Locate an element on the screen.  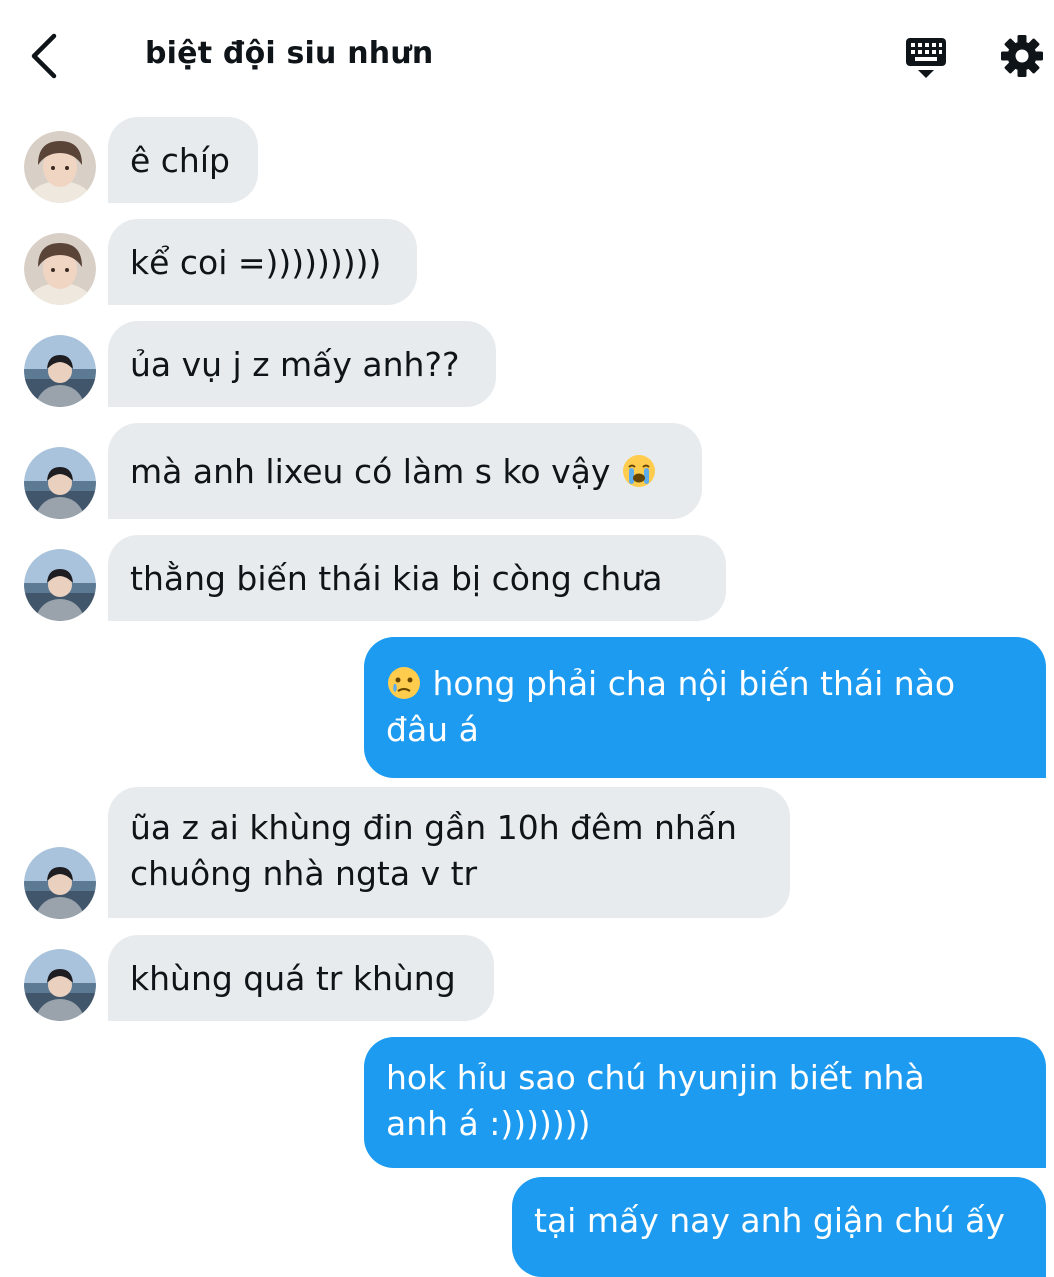
message-text: khùng quá tr khùng is located at coordinates (293, 978).